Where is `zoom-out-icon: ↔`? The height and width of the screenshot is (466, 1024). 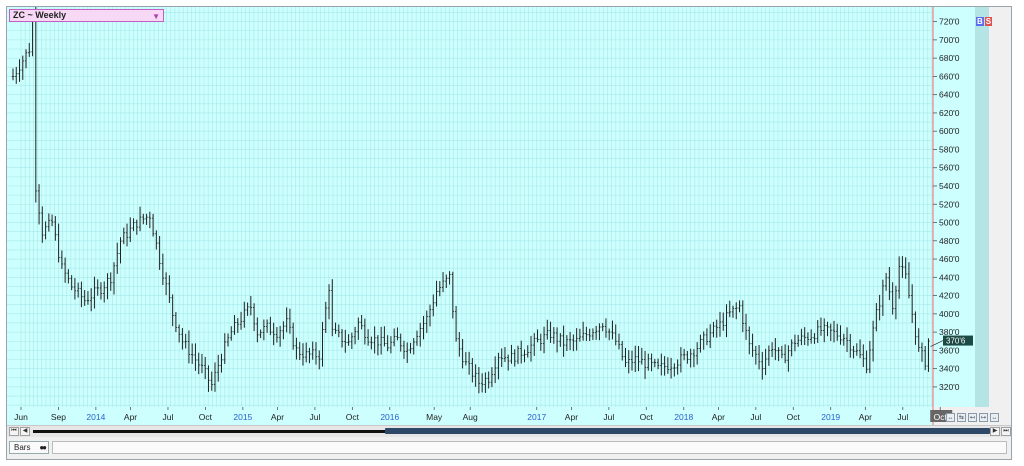 zoom-out-icon: ↔ is located at coordinates (950, 417).